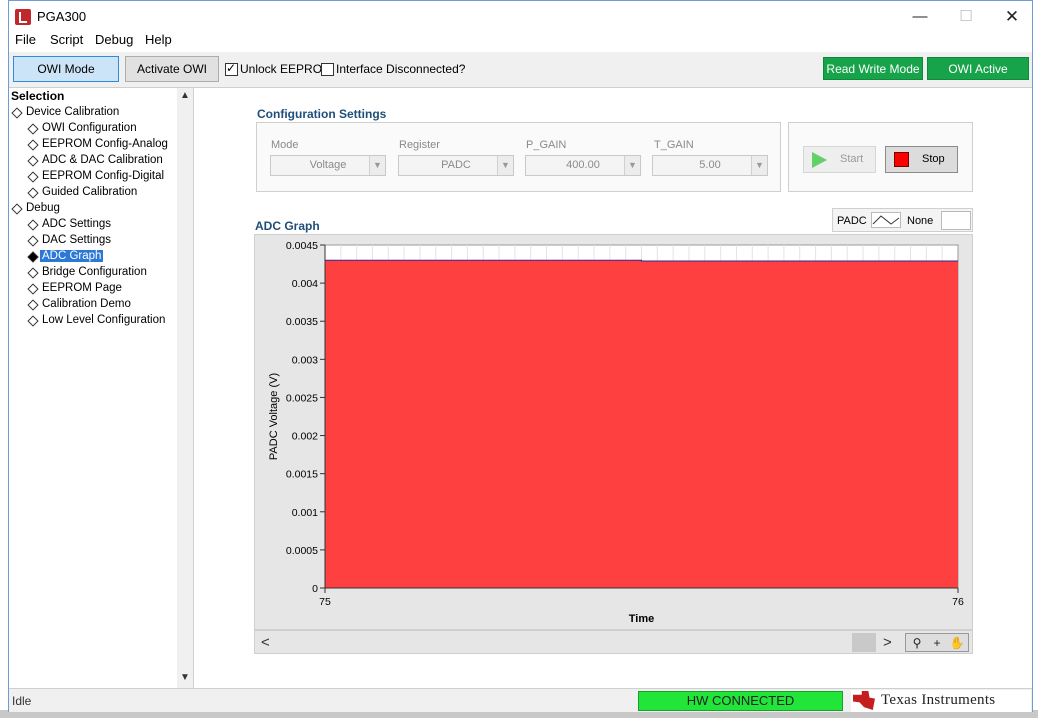 Image resolution: width=1038 pixels, height=718 pixels. Describe the element at coordinates (302, 475) in the screenshot. I see `y-tick-label: 0.0015` at that location.